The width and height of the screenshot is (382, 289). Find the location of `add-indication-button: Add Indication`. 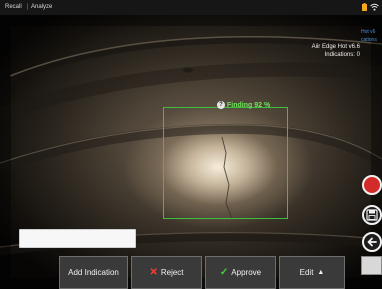

add-indication-button: Add Indication is located at coordinates (93, 272).